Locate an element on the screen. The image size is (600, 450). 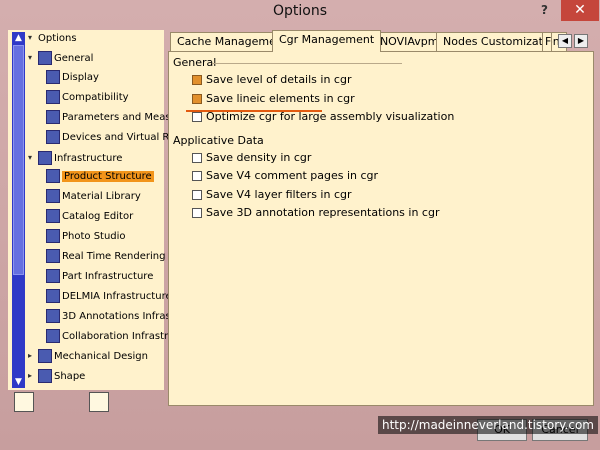
tree-root-options: ▾ Options is located at coordinates (52, 38).